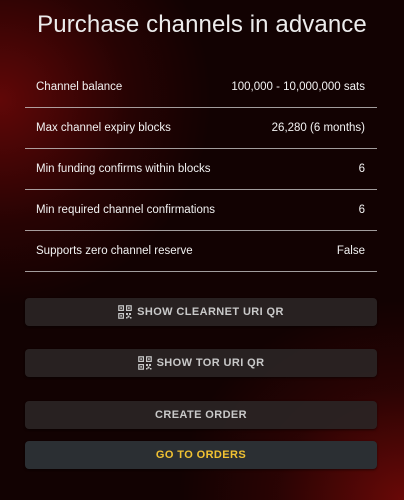 The height and width of the screenshot is (500, 404). Describe the element at coordinates (123, 169) in the screenshot. I see `detail-label: Min funding confirms within blocks` at that location.